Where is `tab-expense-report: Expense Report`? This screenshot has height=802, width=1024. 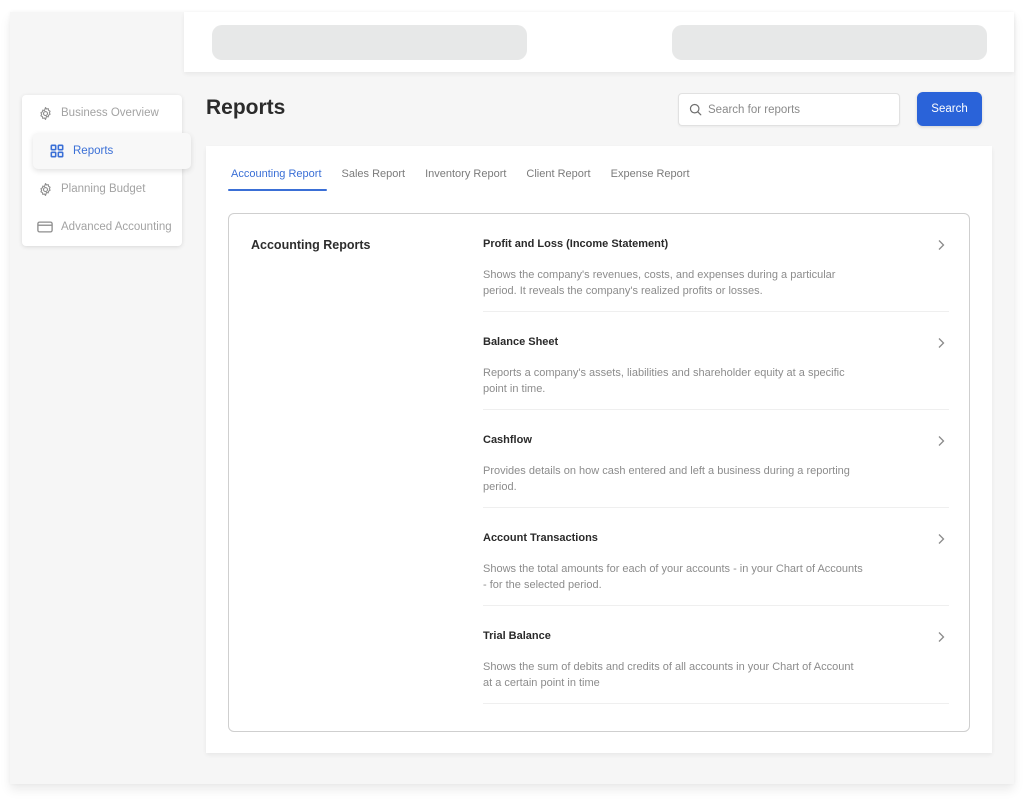 tab-expense-report: Expense Report is located at coordinates (650, 179).